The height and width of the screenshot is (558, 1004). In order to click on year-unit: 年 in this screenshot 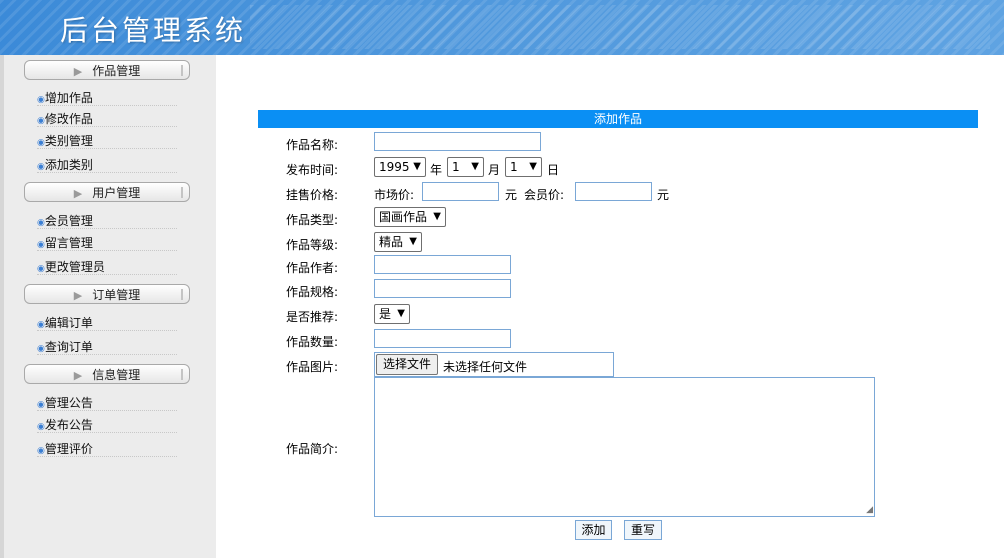, I will do `click(436, 170)`.